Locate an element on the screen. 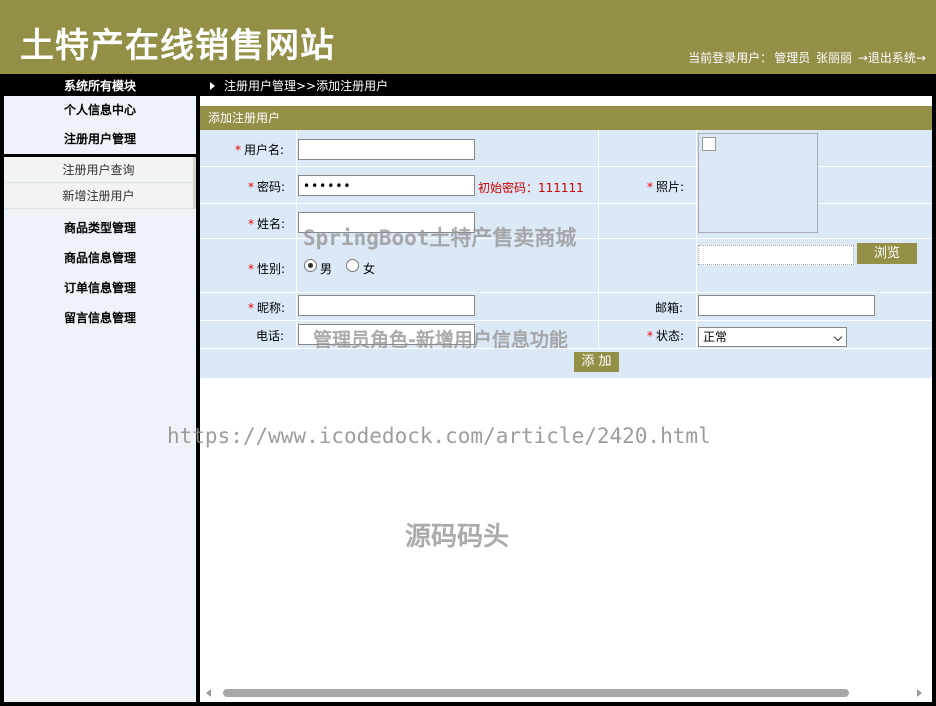  status-label: * 状态: is located at coordinates (666, 336).